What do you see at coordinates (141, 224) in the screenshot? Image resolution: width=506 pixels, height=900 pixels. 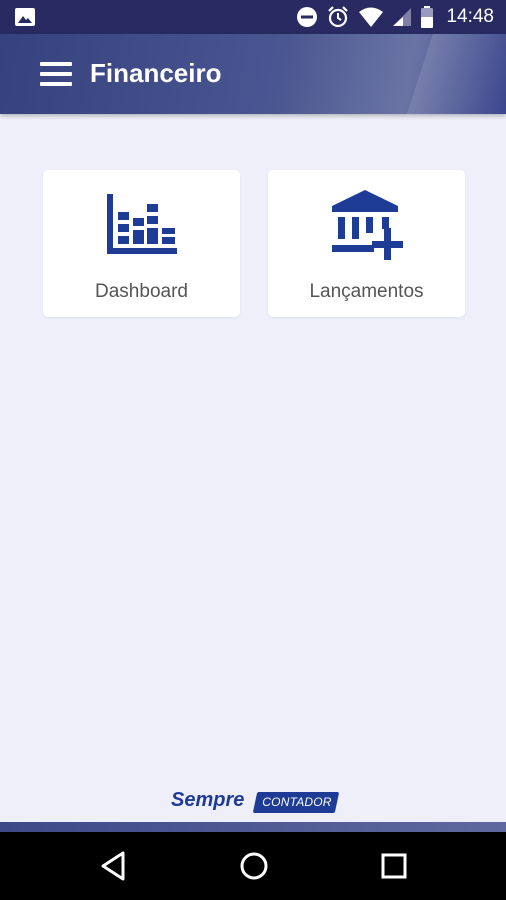 I see `bar-chart-icon` at bounding box center [141, 224].